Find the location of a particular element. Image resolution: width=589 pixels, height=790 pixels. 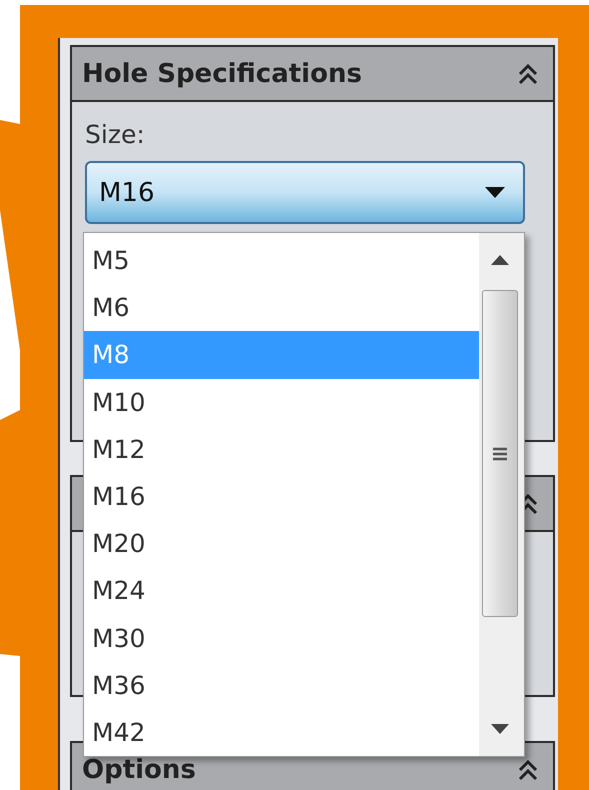

scrollbar is located at coordinates (501, 494).